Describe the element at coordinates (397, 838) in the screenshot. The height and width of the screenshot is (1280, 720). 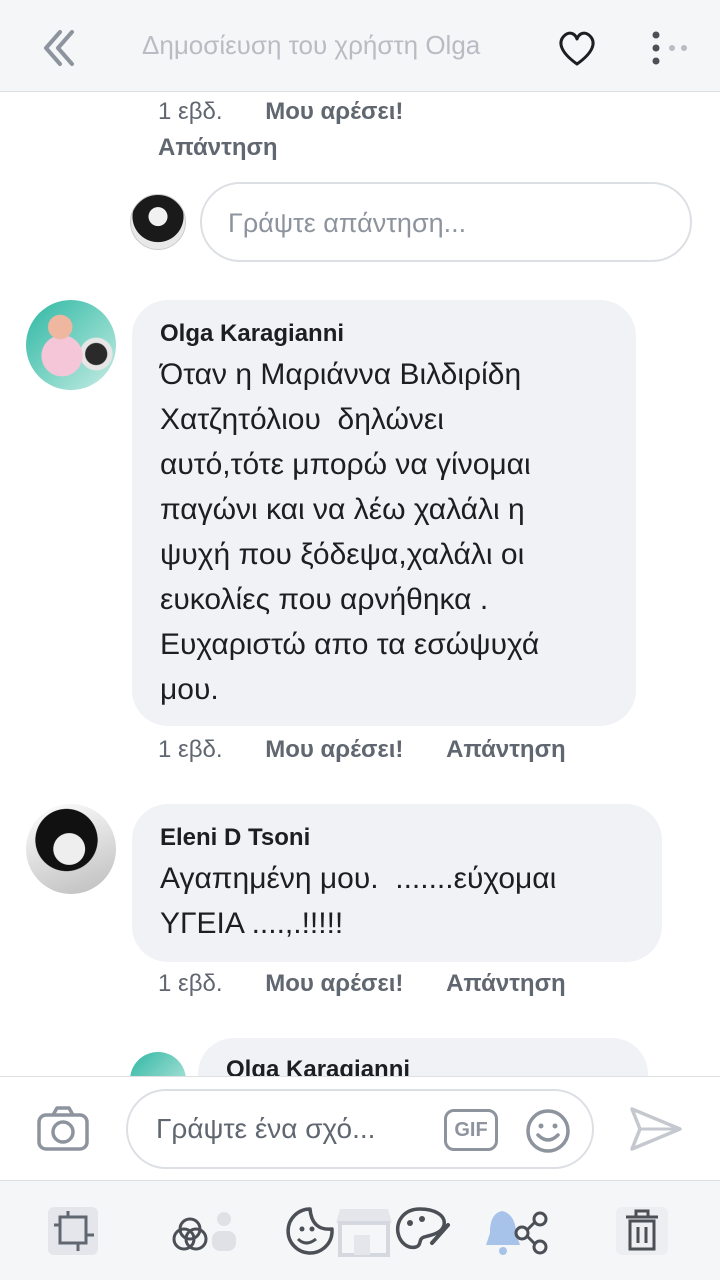
I see `comment-author: Eleni D Tsoni` at that location.